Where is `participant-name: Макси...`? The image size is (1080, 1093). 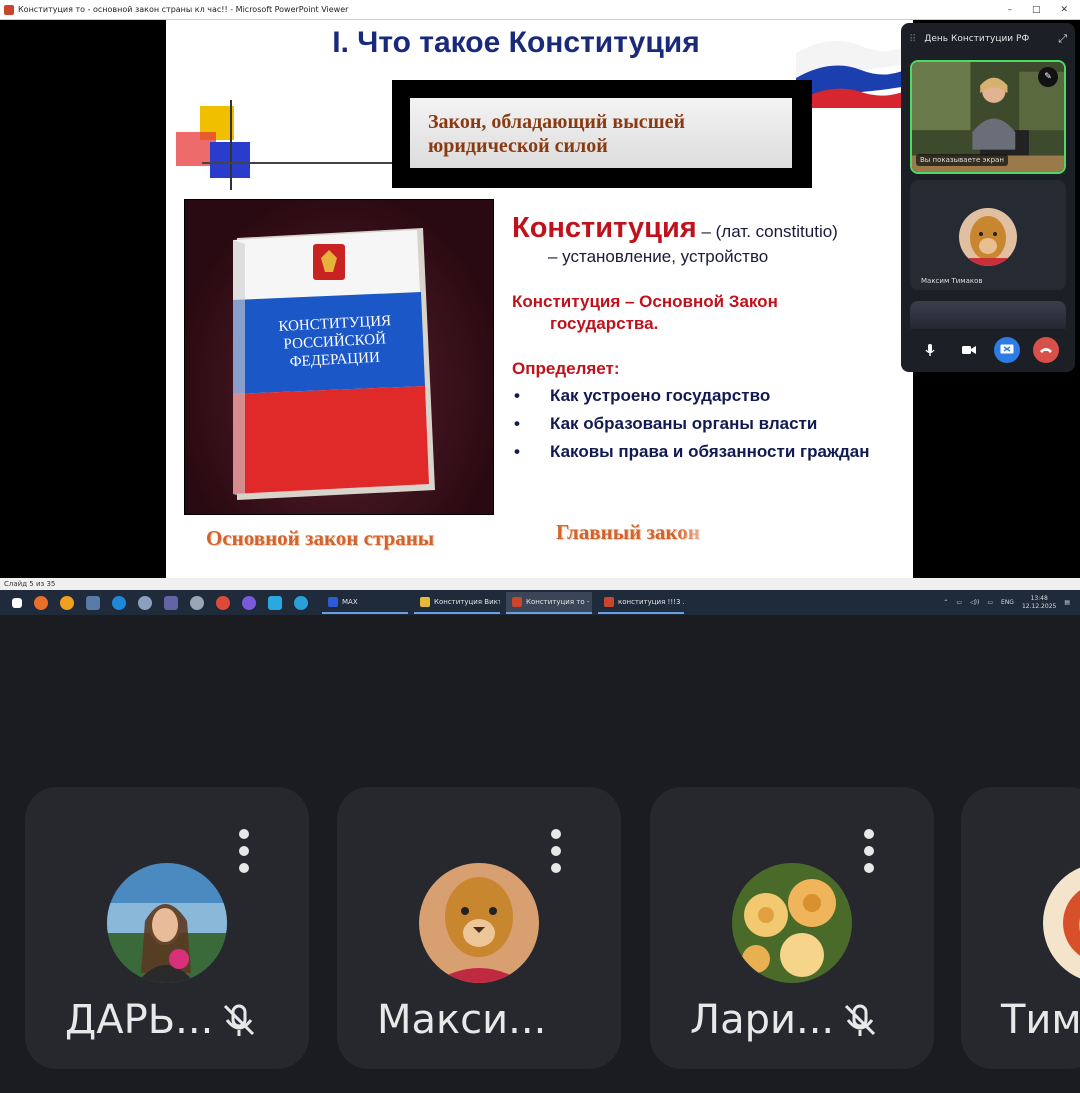
participant-name: Макси... is located at coordinates (462, 1020).